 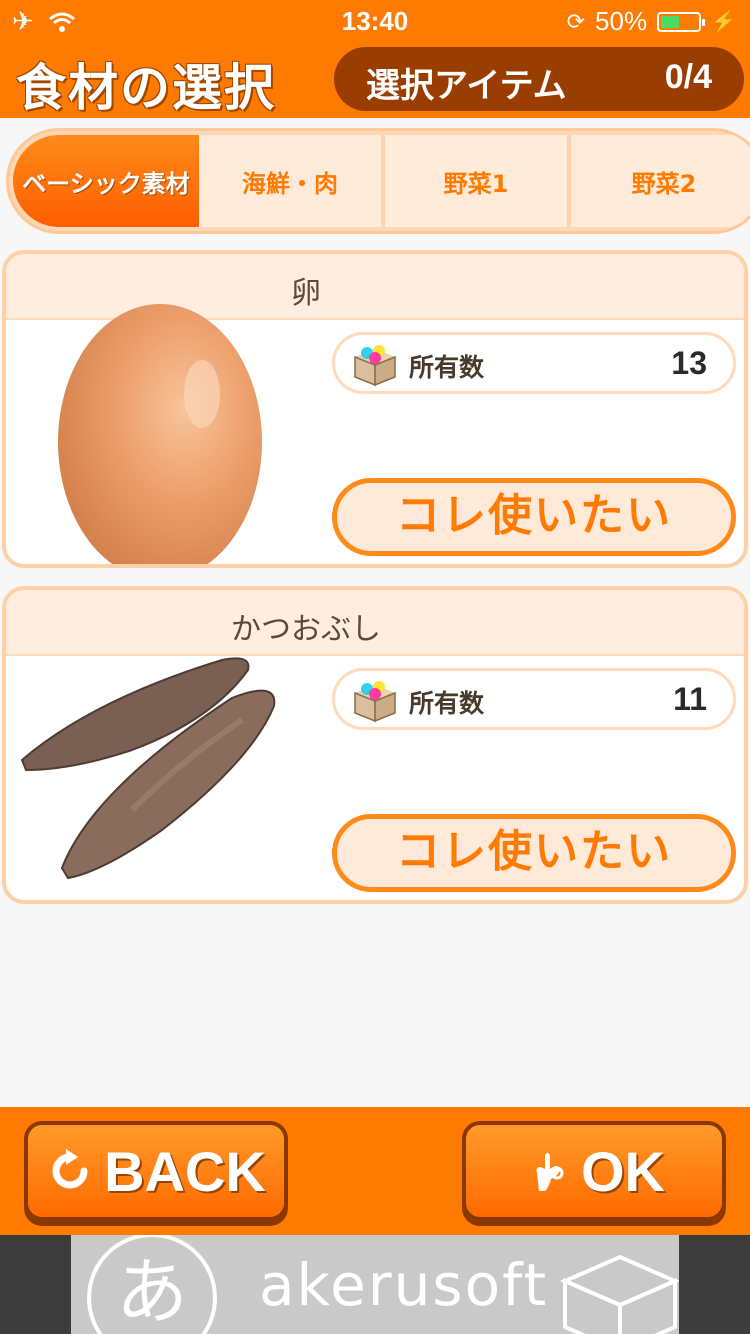 I want to click on ok-button: OK, so click(x=594, y=1171).